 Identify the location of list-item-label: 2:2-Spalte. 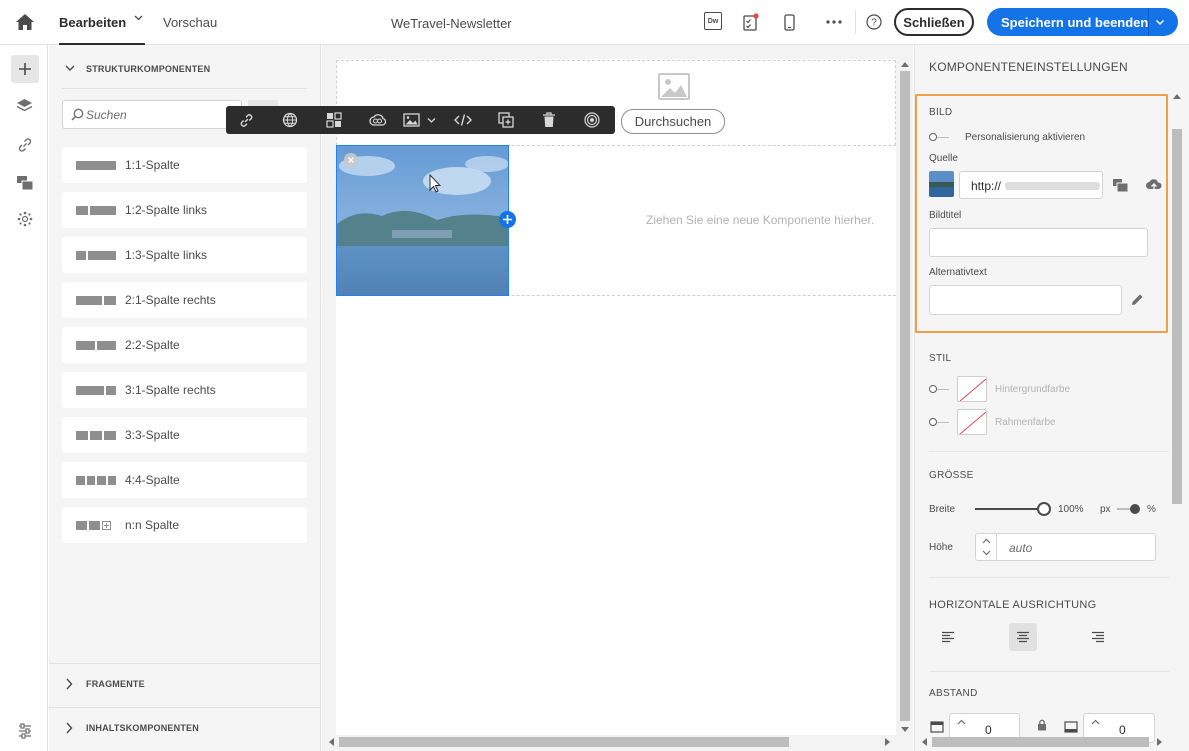
(152, 345).